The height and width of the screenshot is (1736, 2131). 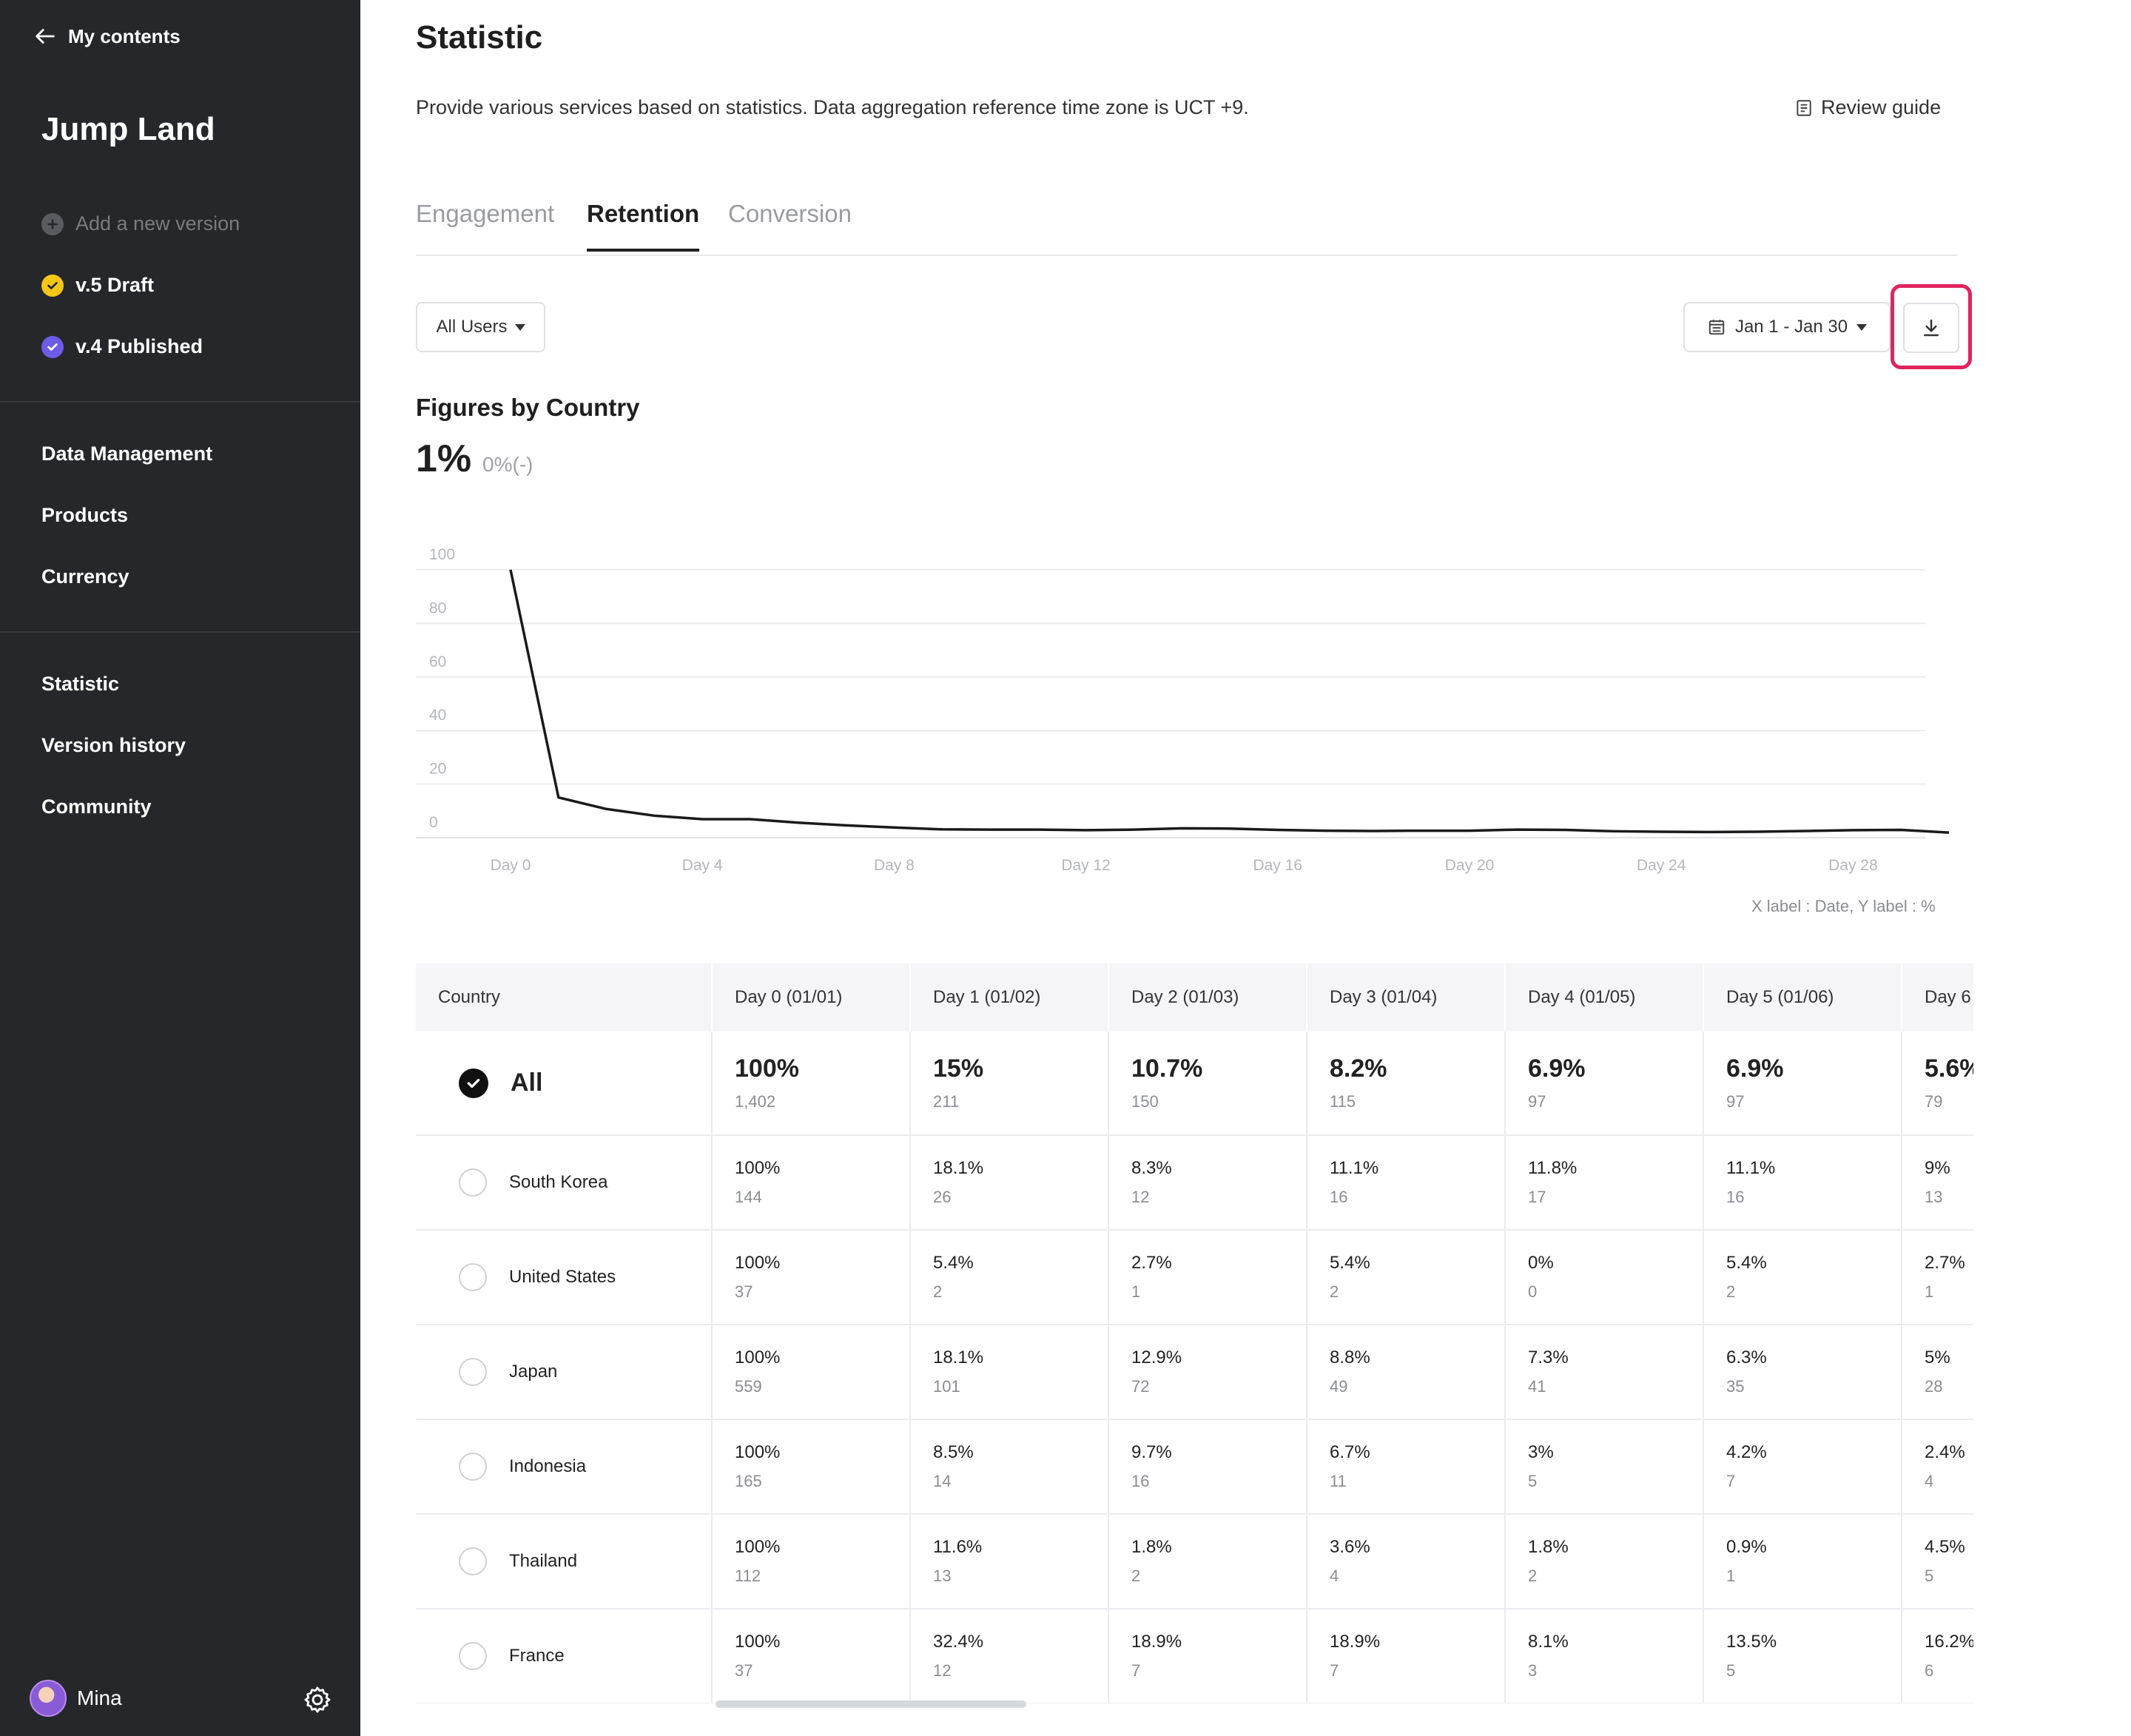 What do you see at coordinates (748, 1387) in the screenshot?
I see `retention-count: 559` at bounding box center [748, 1387].